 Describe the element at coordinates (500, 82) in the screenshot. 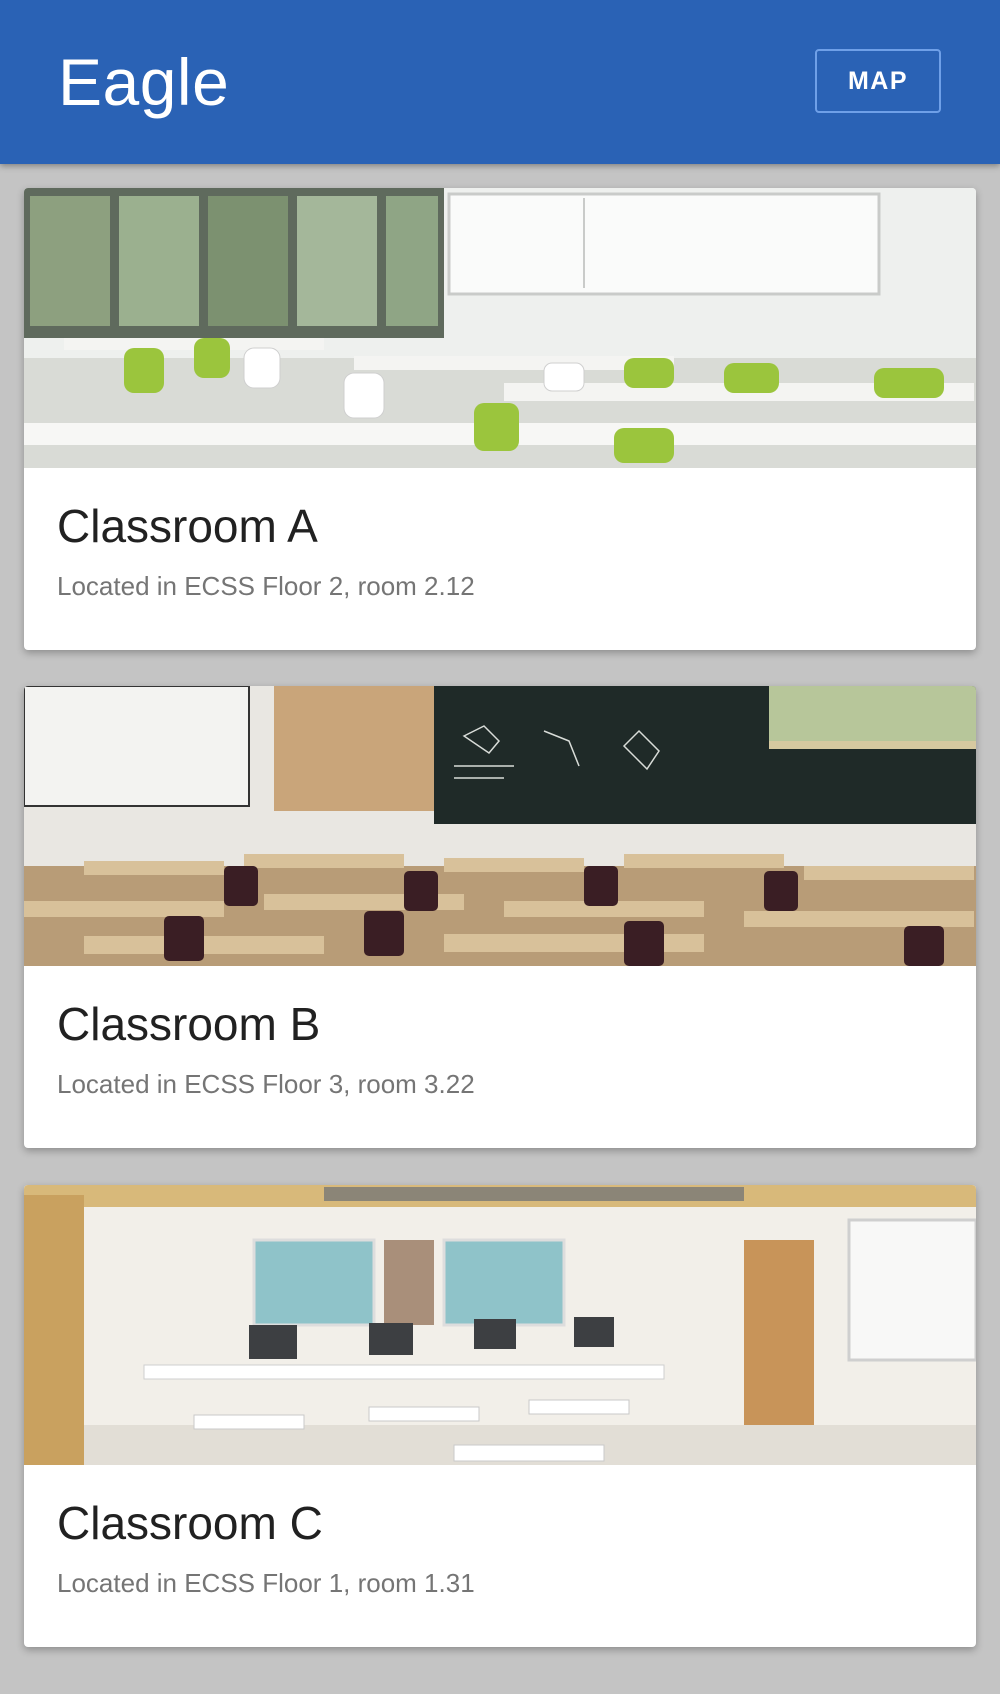

I see `app-bar: Eagle MAP` at that location.